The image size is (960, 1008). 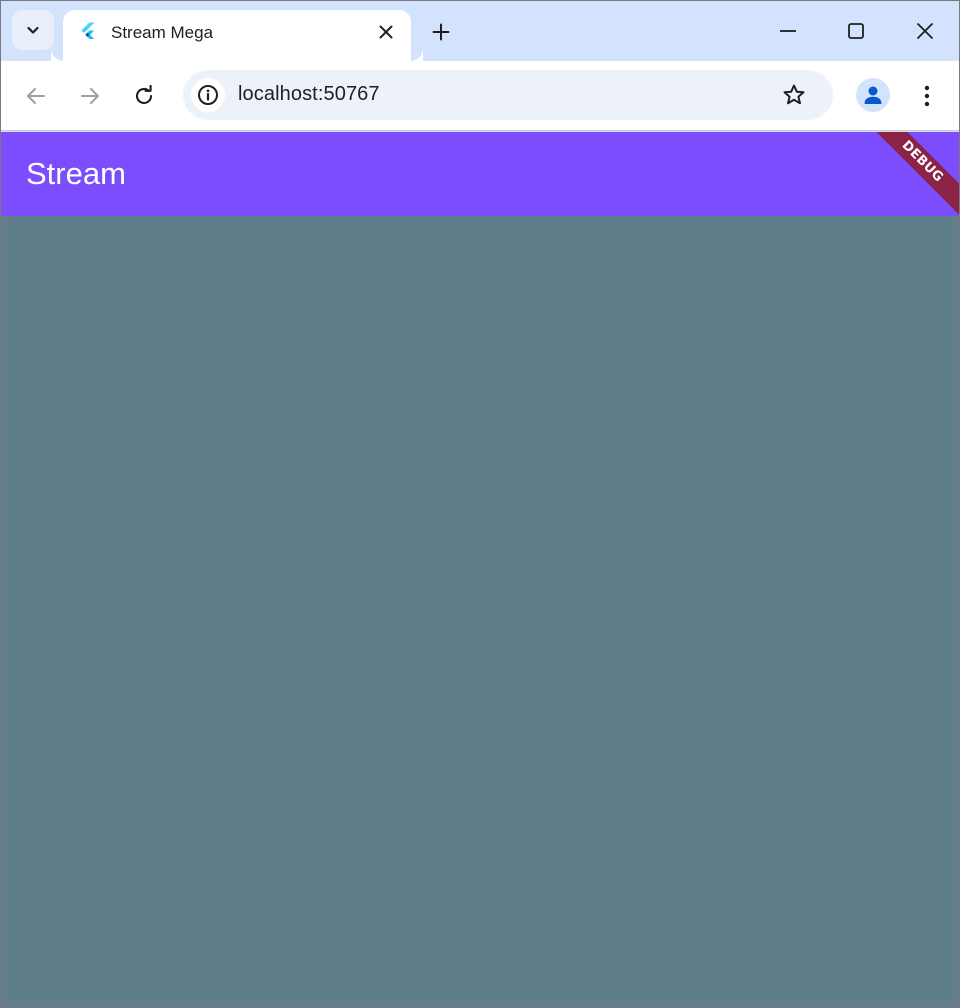 What do you see at coordinates (309, 94) in the screenshot?
I see `url-text: localhost:50767` at bounding box center [309, 94].